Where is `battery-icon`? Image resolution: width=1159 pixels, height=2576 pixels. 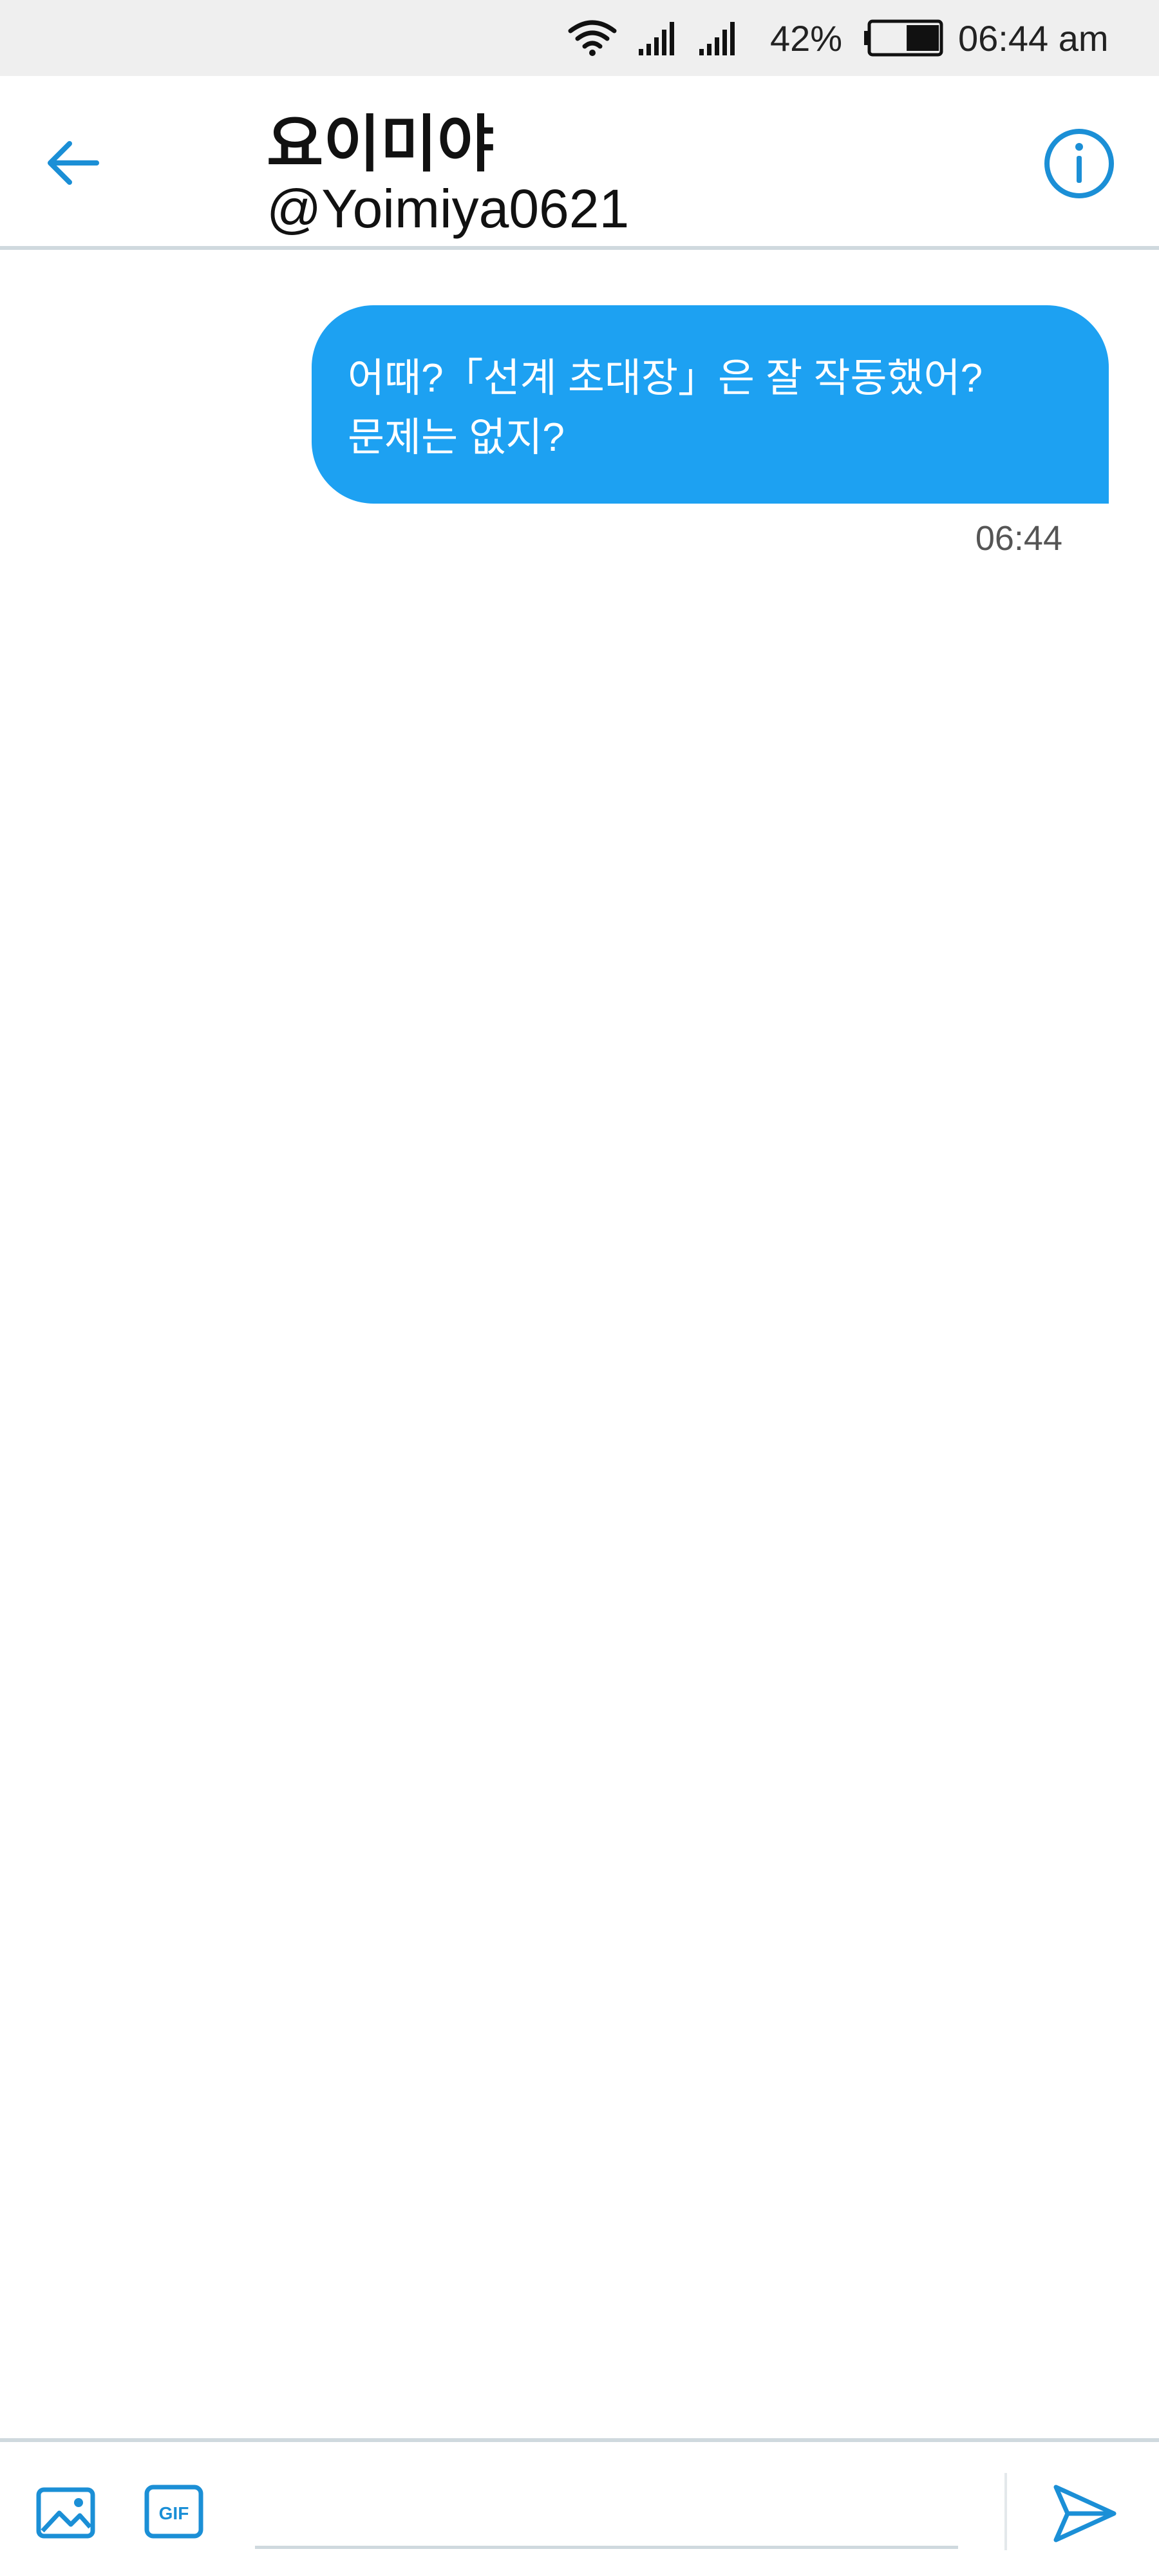
battery-icon is located at coordinates (903, 38).